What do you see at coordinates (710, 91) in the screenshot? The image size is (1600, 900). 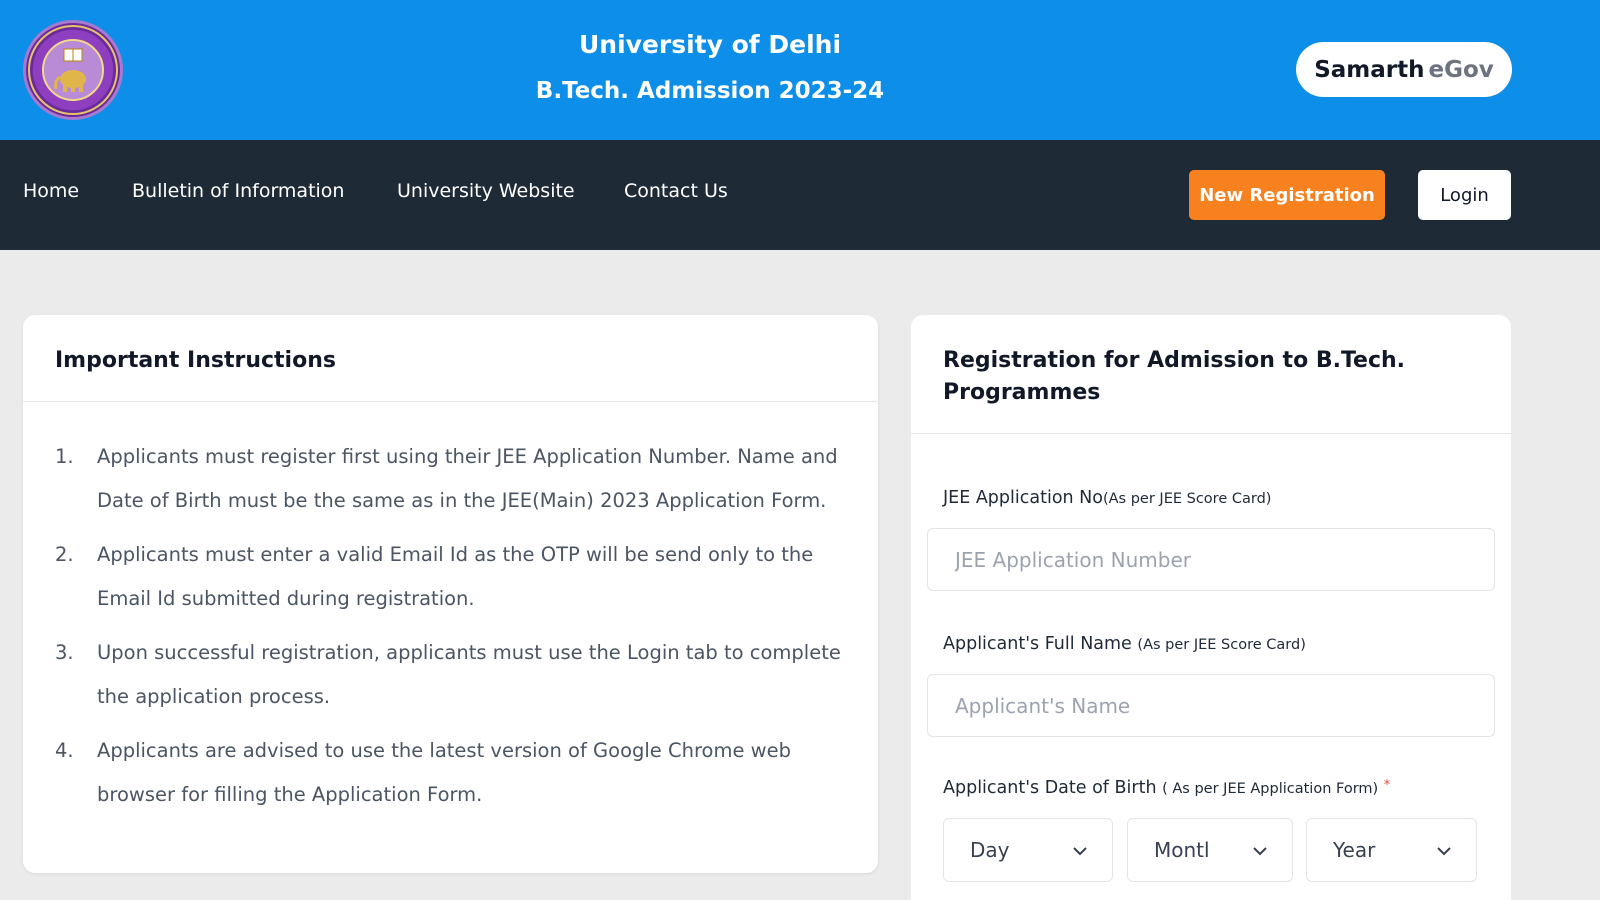 I see `admission-title: B.Tech. Admission 2023-24` at bounding box center [710, 91].